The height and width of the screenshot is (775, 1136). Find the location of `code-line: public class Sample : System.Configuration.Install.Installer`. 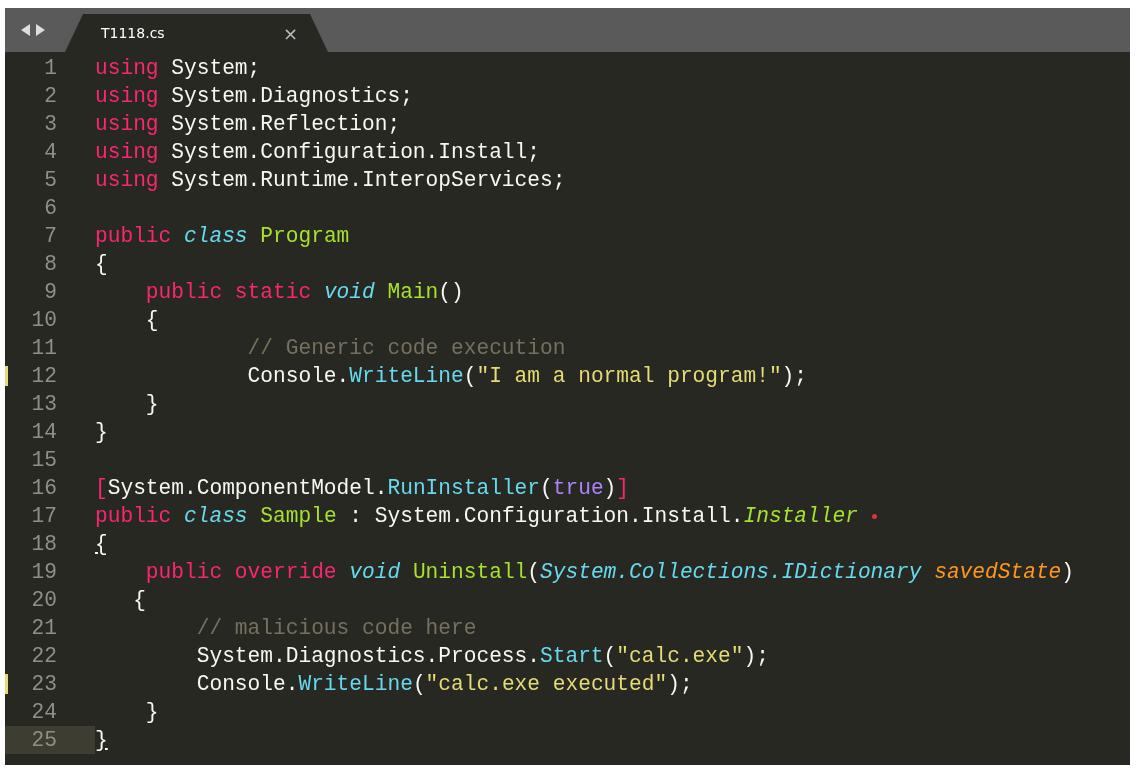

code-line: public class Sample : System.Configuration.Install.Installer is located at coordinates (476, 516).